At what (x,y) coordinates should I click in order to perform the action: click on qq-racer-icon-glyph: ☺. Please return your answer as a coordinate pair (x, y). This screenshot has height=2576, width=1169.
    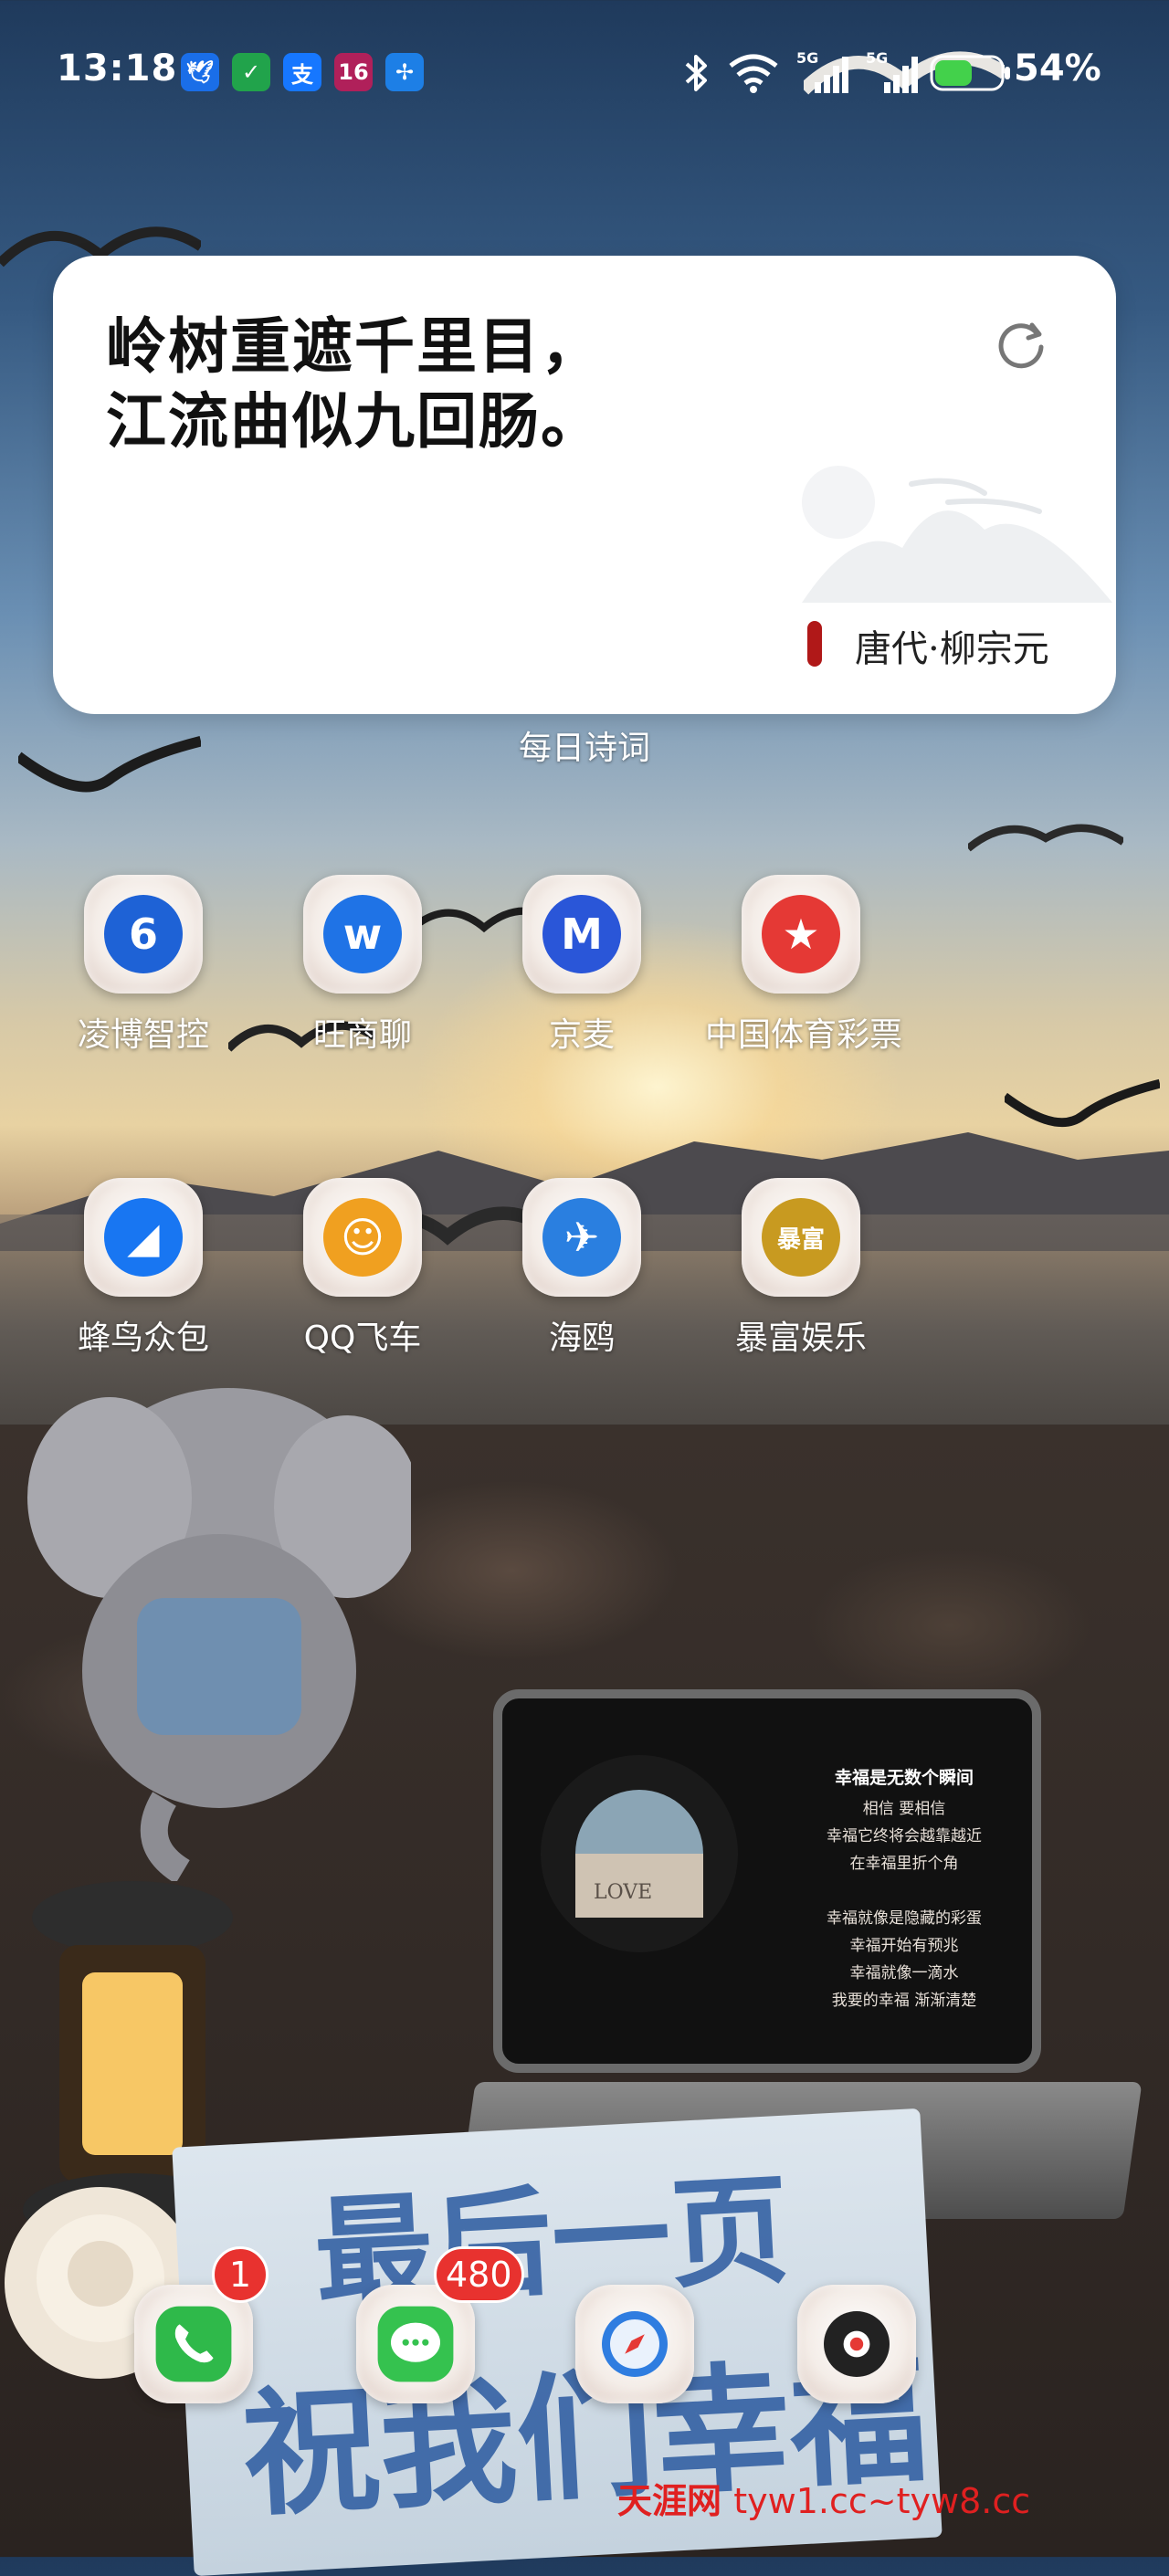
    Looking at the image, I should click on (362, 1237).